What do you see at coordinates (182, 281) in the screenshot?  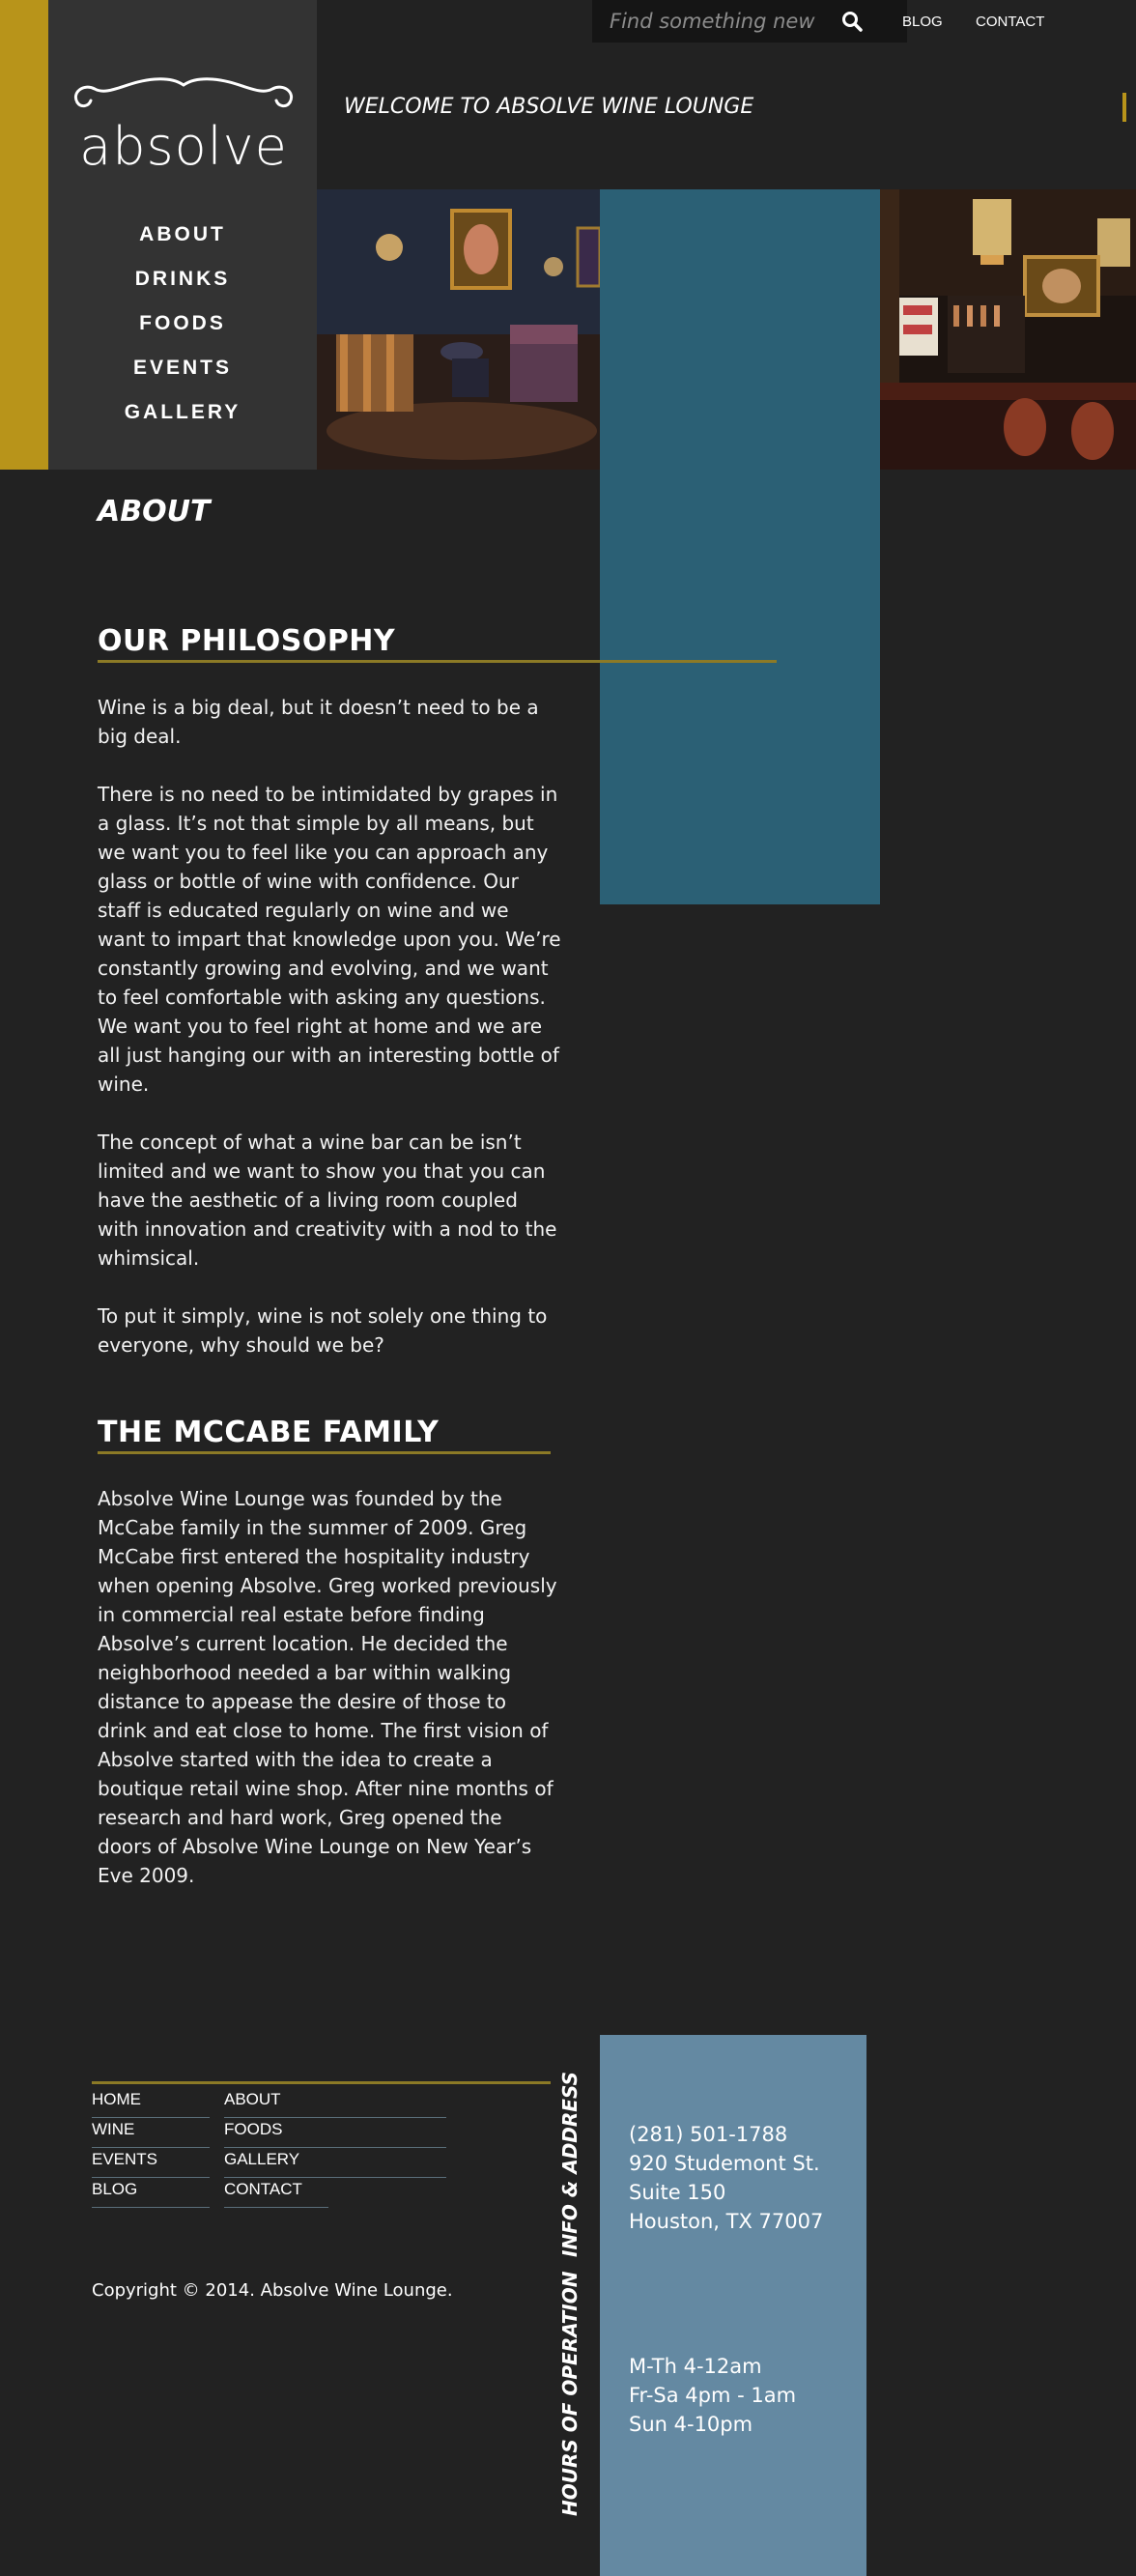 I see `nav-item-drinks: DRINKS` at bounding box center [182, 281].